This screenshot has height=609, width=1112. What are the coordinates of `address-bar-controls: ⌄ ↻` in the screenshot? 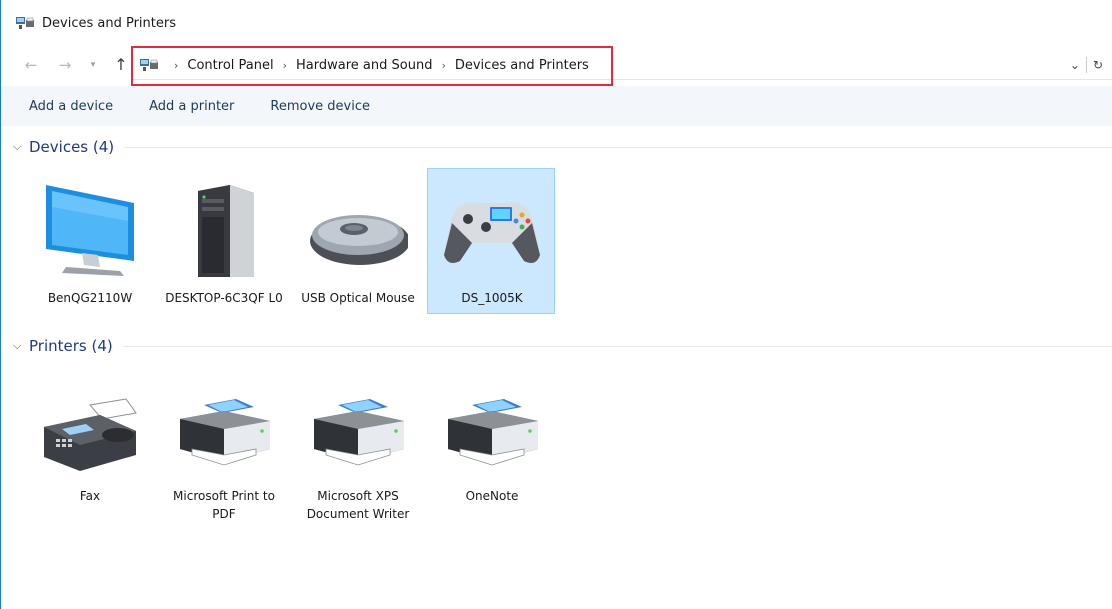 It's located at (1086, 65).